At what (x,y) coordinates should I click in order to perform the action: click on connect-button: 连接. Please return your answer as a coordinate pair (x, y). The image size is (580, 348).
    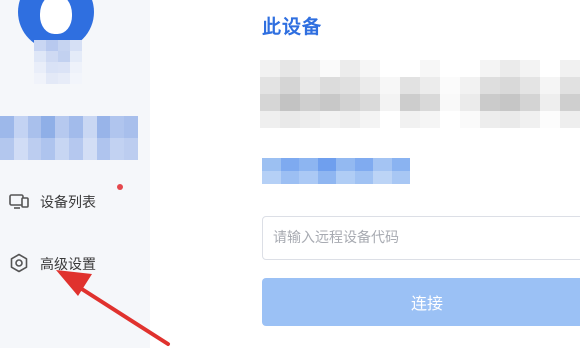
    Looking at the image, I should click on (421, 302).